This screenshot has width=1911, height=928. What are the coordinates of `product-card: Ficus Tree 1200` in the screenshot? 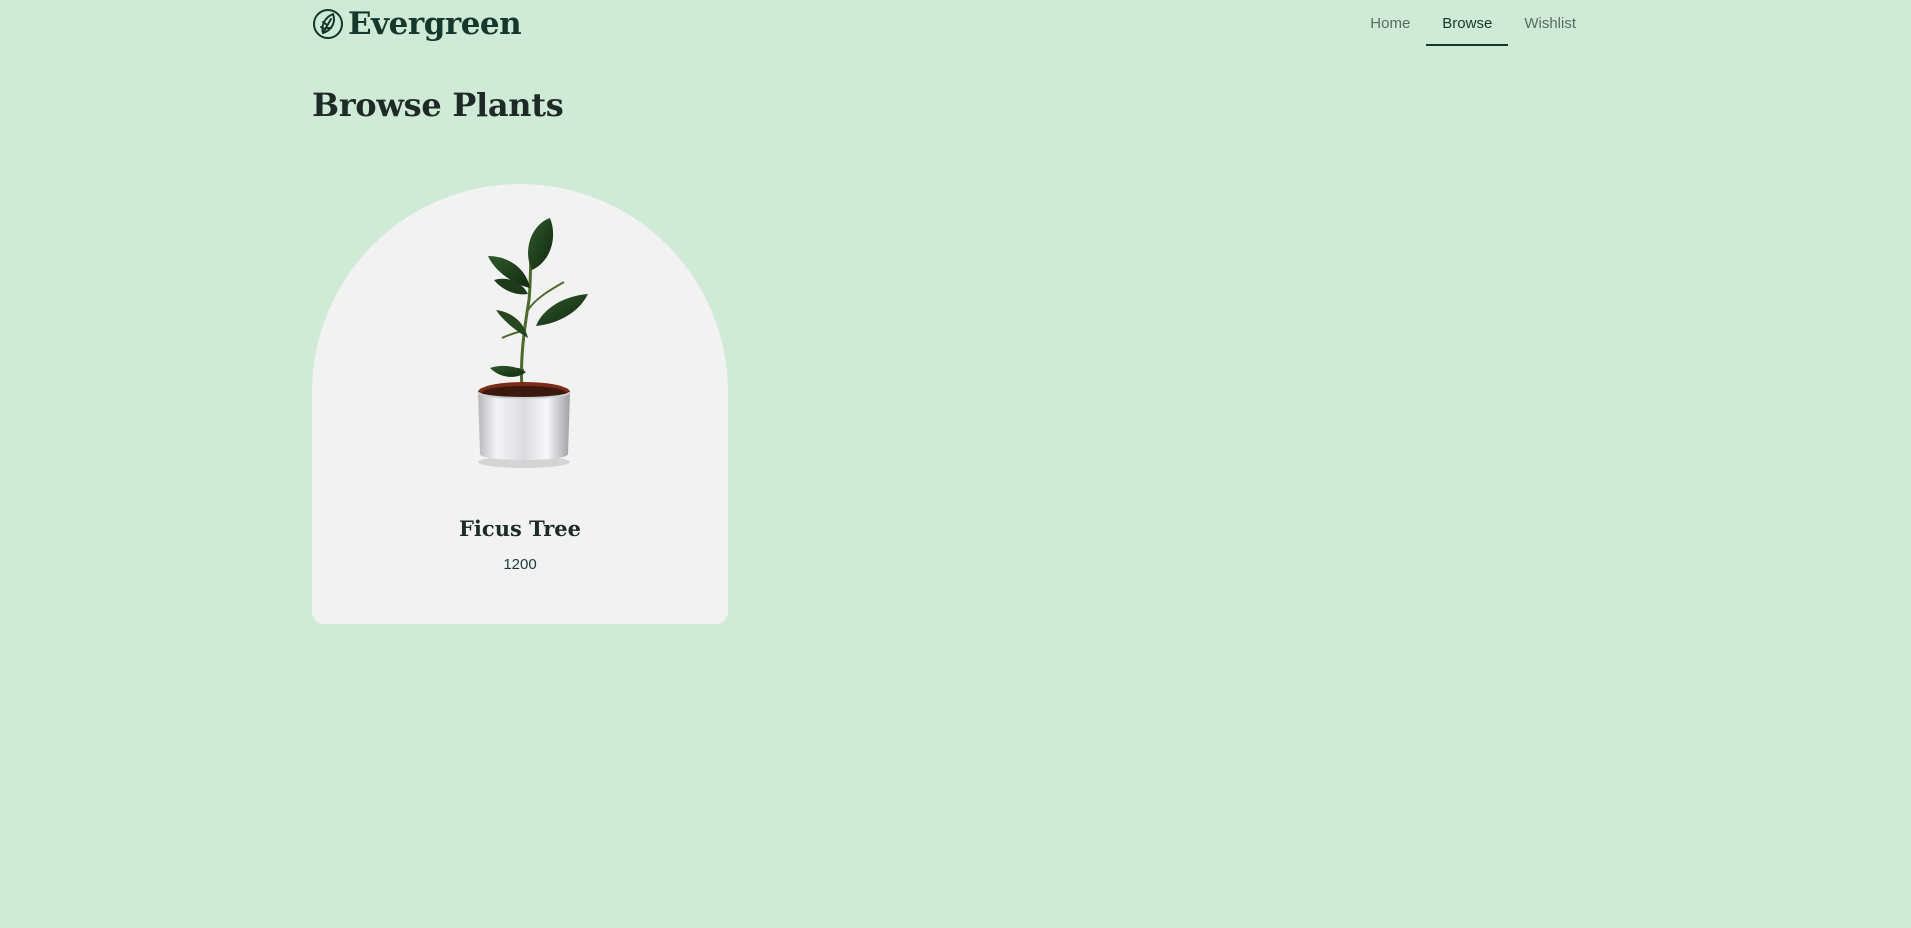 It's located at (520, 404).